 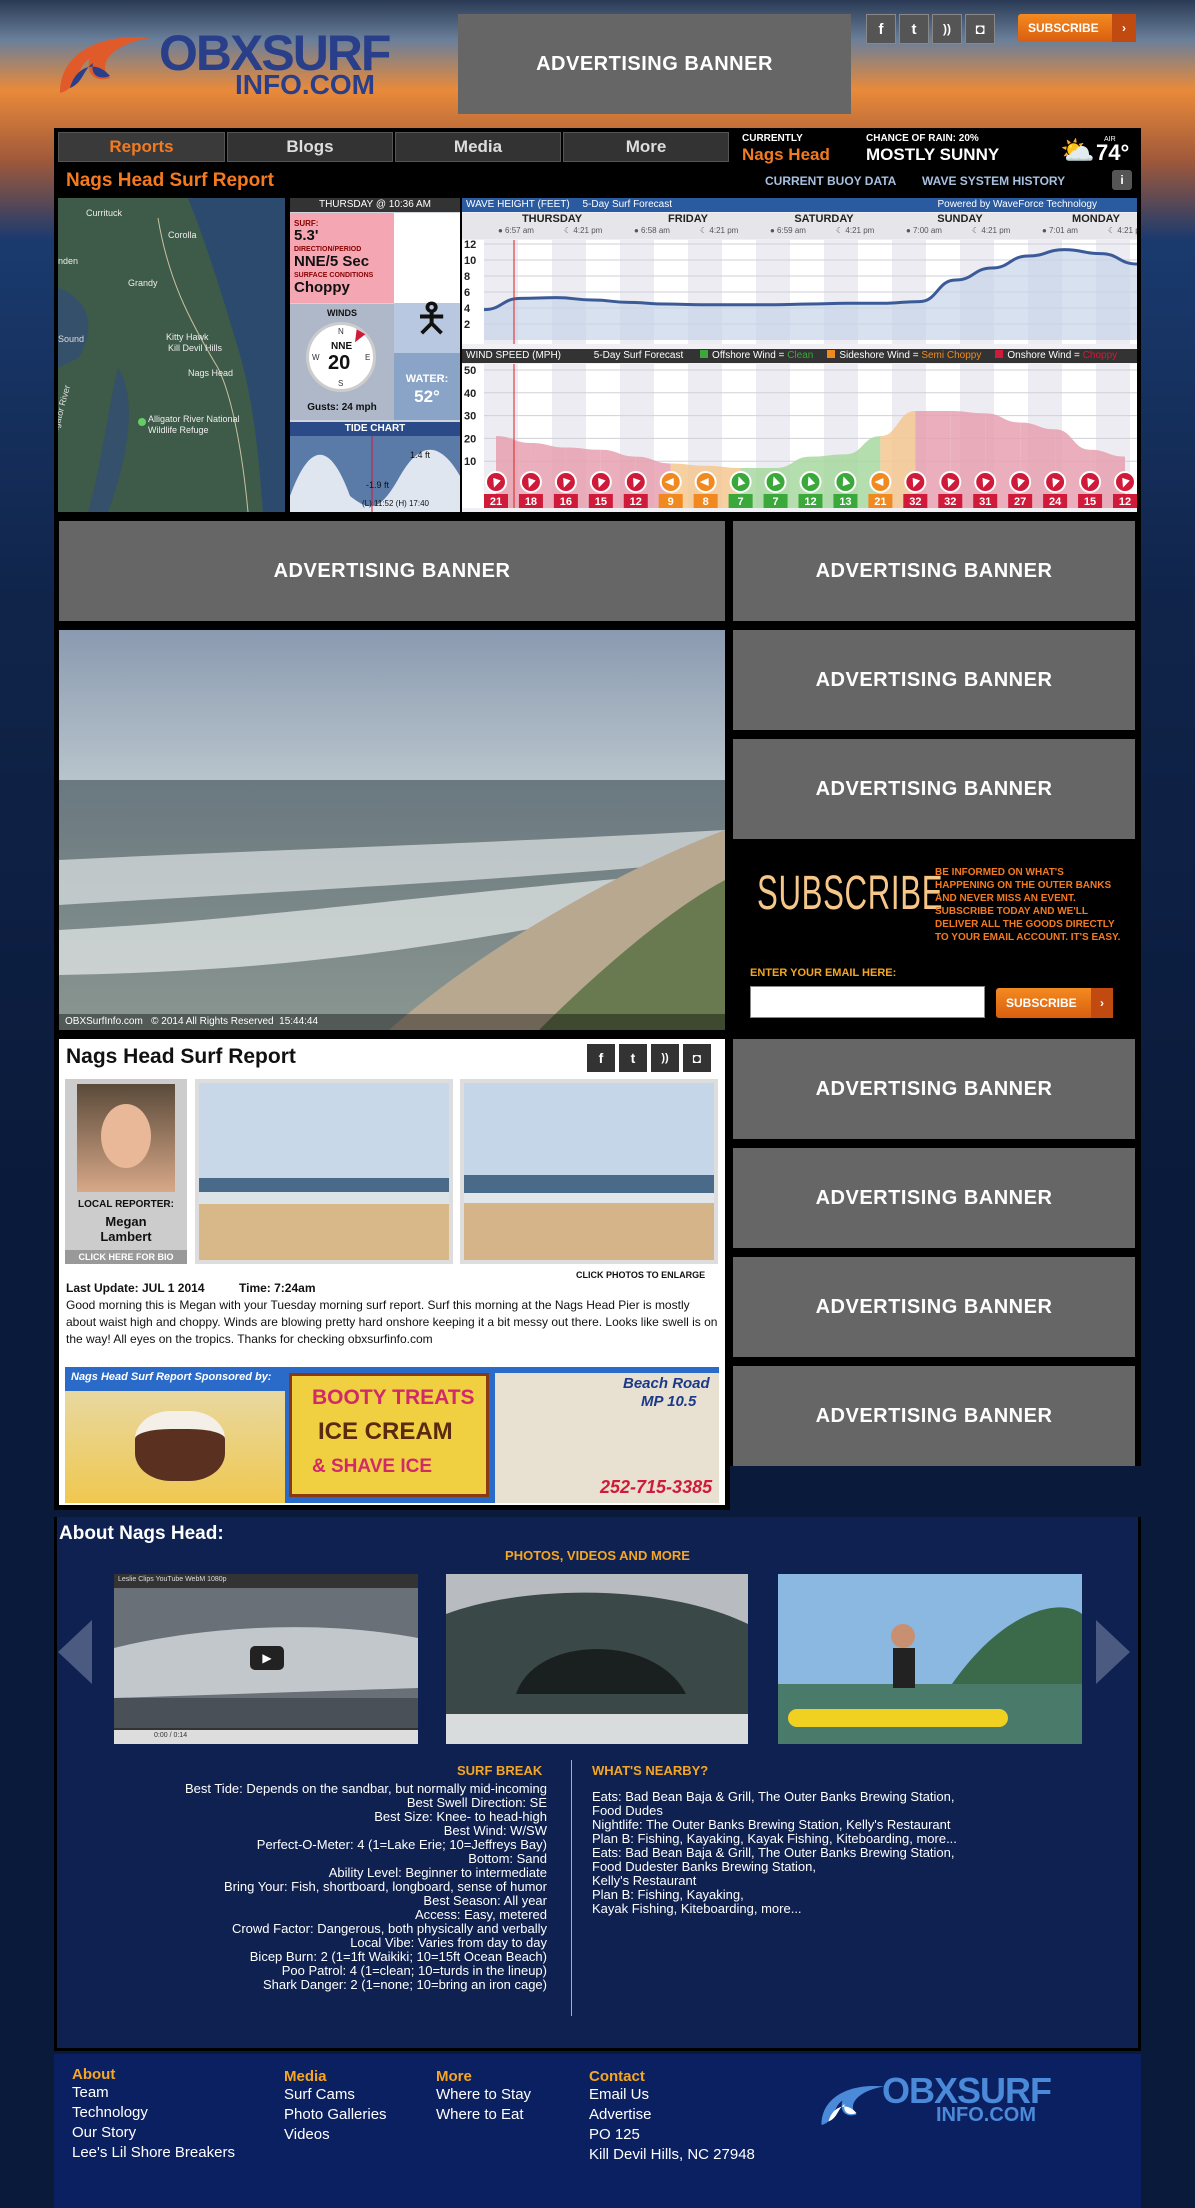 What do you see at coordinates (1045, 355) in the screenshot?
I see `legend-label: Onshore Wind =` at bounding box center [1045, 355].